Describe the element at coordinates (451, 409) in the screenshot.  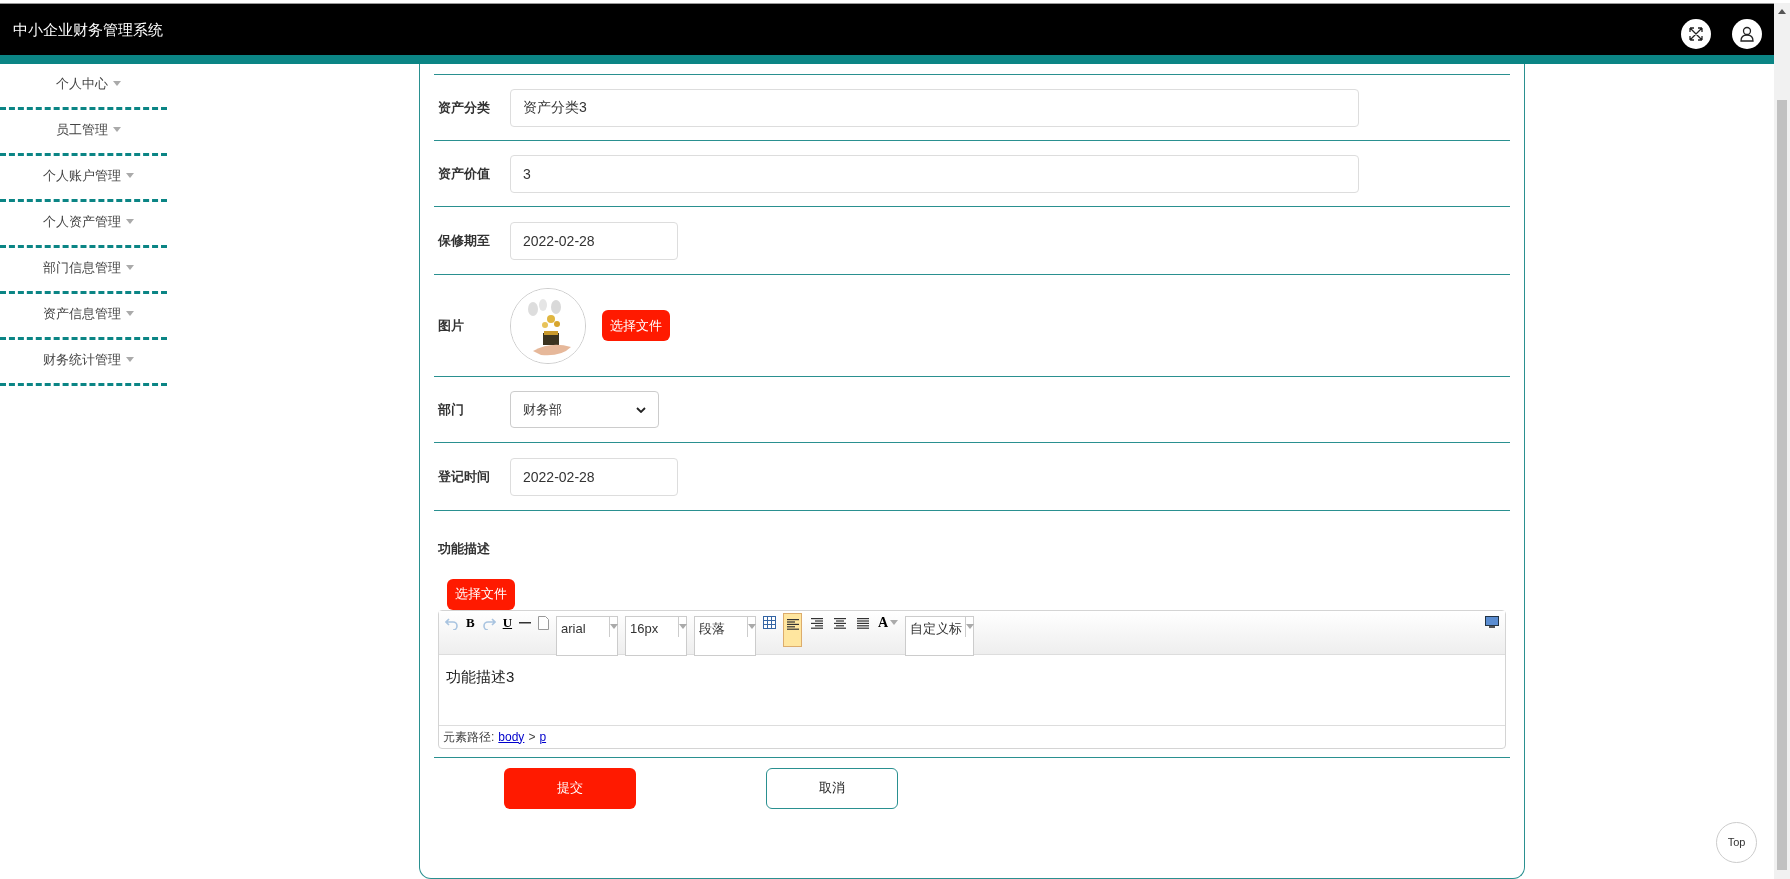
I see `field-label: 部门` at that location.